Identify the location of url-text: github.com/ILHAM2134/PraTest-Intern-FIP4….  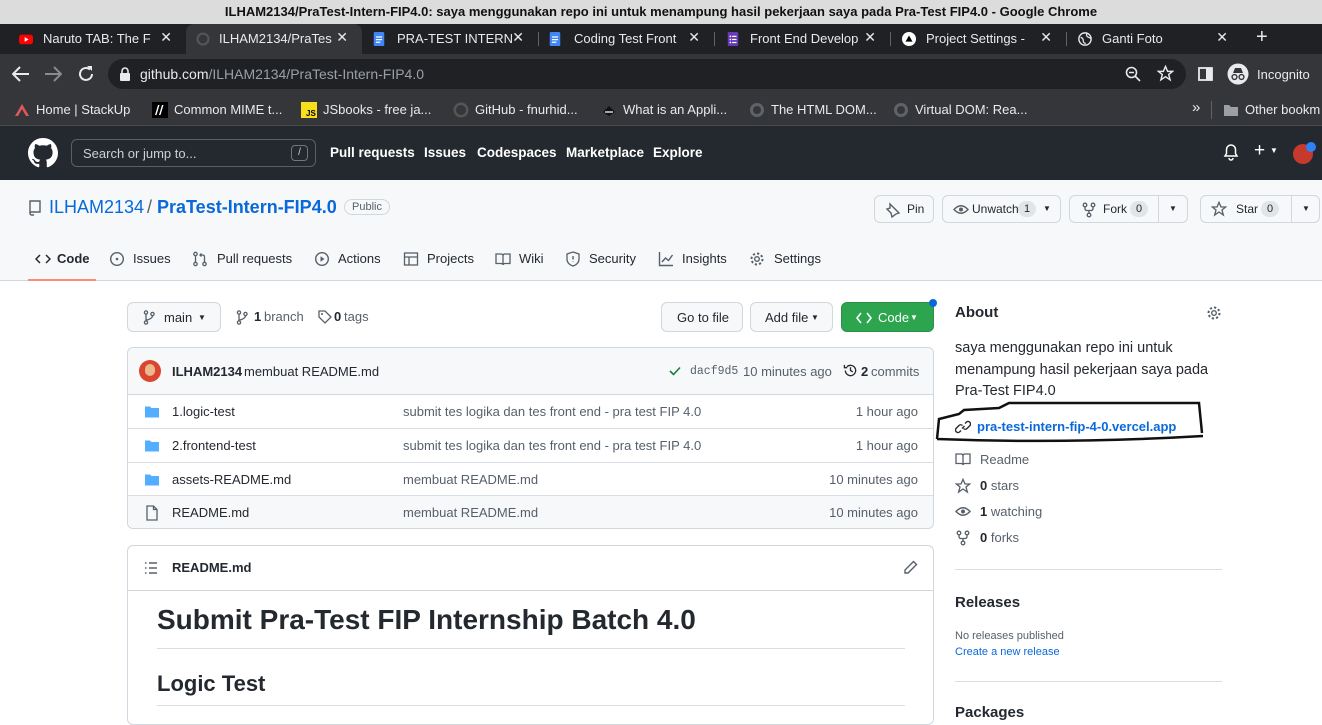
(282, 74).